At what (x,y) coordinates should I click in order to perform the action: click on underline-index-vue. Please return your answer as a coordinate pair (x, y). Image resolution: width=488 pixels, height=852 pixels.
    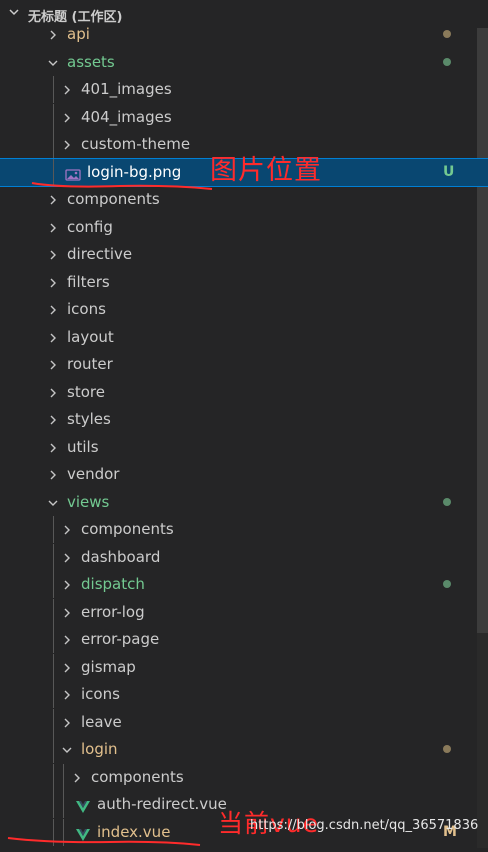
    Looking at the image, I should click on (104, 841).